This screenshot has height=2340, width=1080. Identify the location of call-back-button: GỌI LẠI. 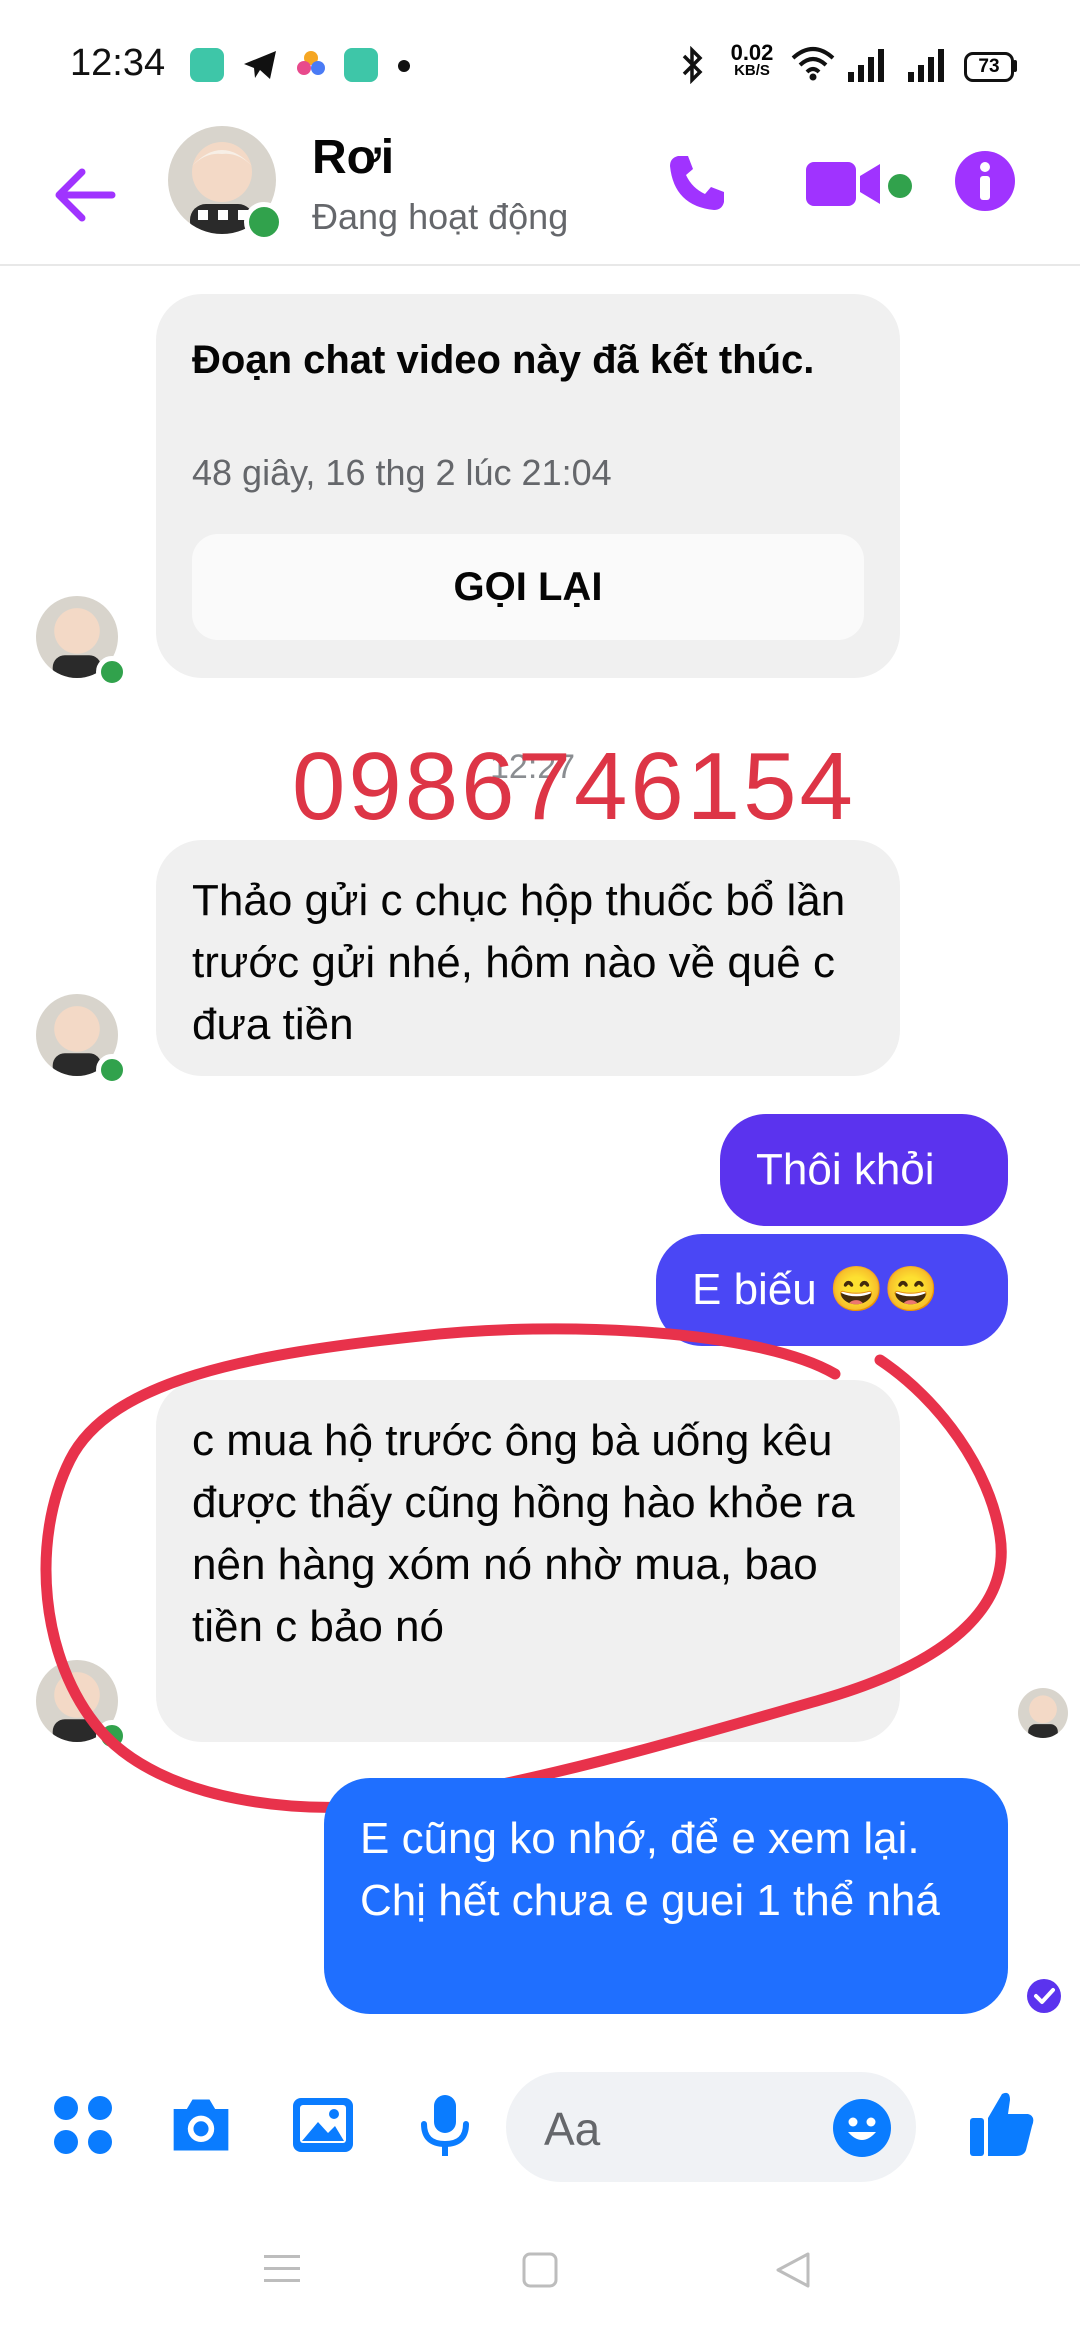
(528, 587).